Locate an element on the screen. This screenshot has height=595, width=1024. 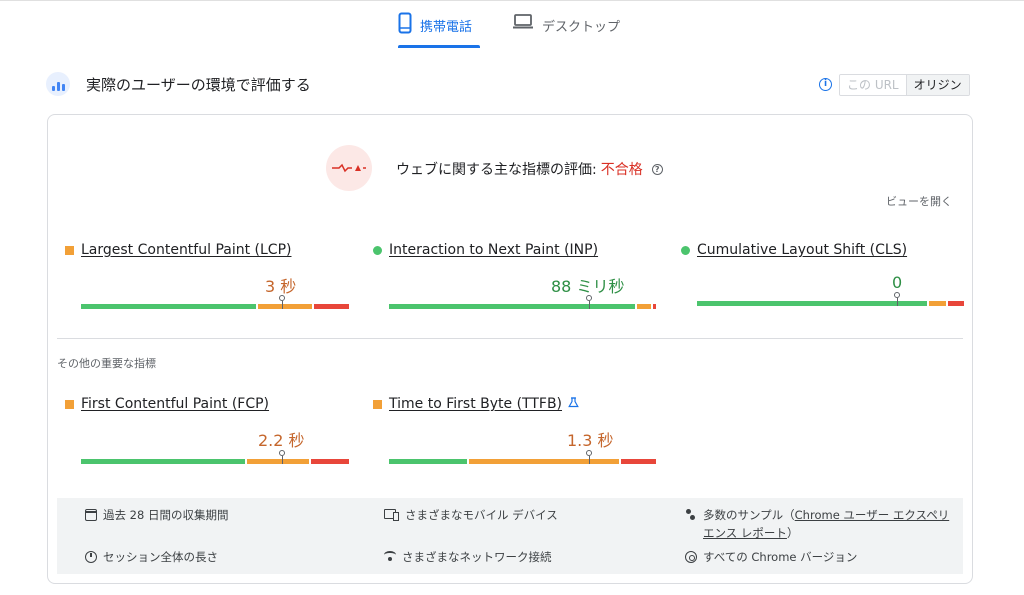
footer-text: すべての Chrome バージョン is located at coordinates (780, 557).